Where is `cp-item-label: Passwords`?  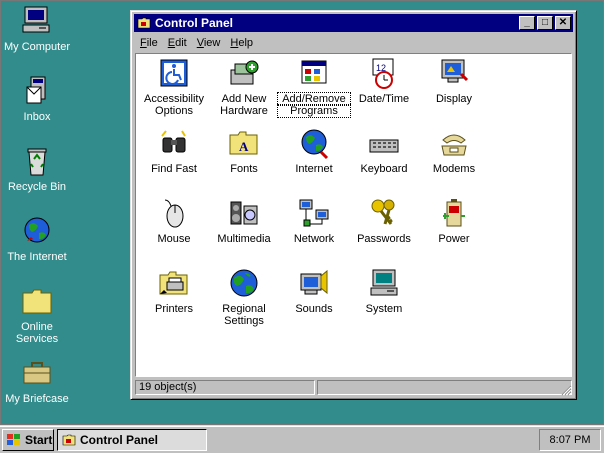 cp-item-label: Passwords is located at coordinates (384, 239).